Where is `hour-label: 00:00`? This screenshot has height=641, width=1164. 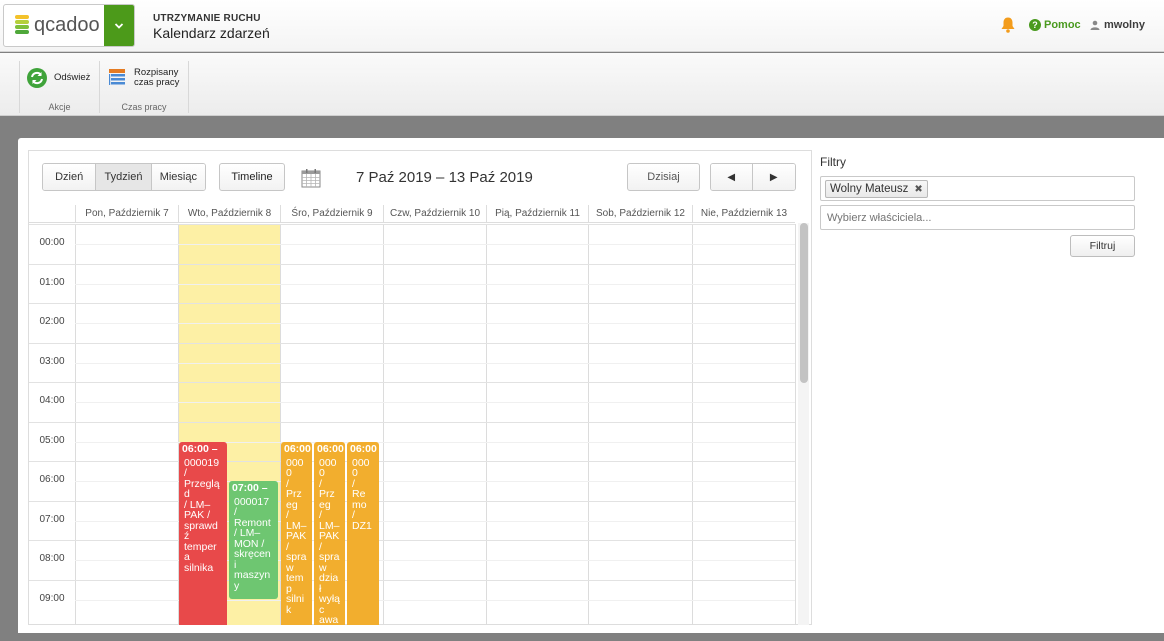 hour-label: 00:00 is located at coordinates (52, 242).